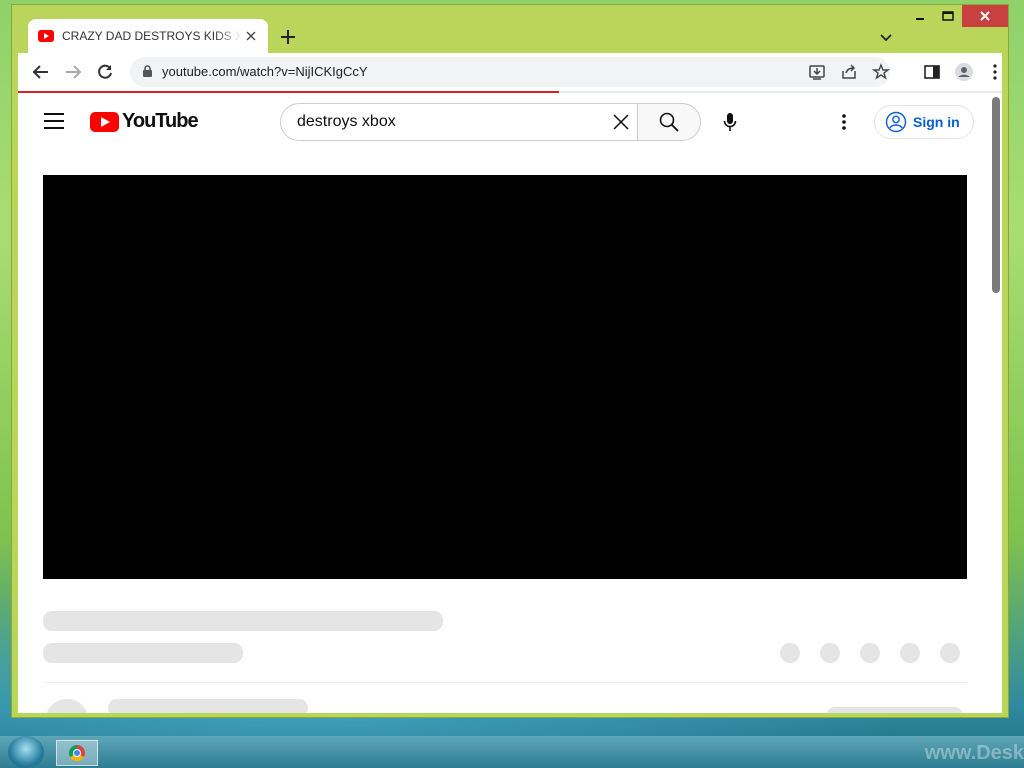  I want to click on address-bar: youtube.com/watch?v=NijICKIgCcY, so click(510, 72).